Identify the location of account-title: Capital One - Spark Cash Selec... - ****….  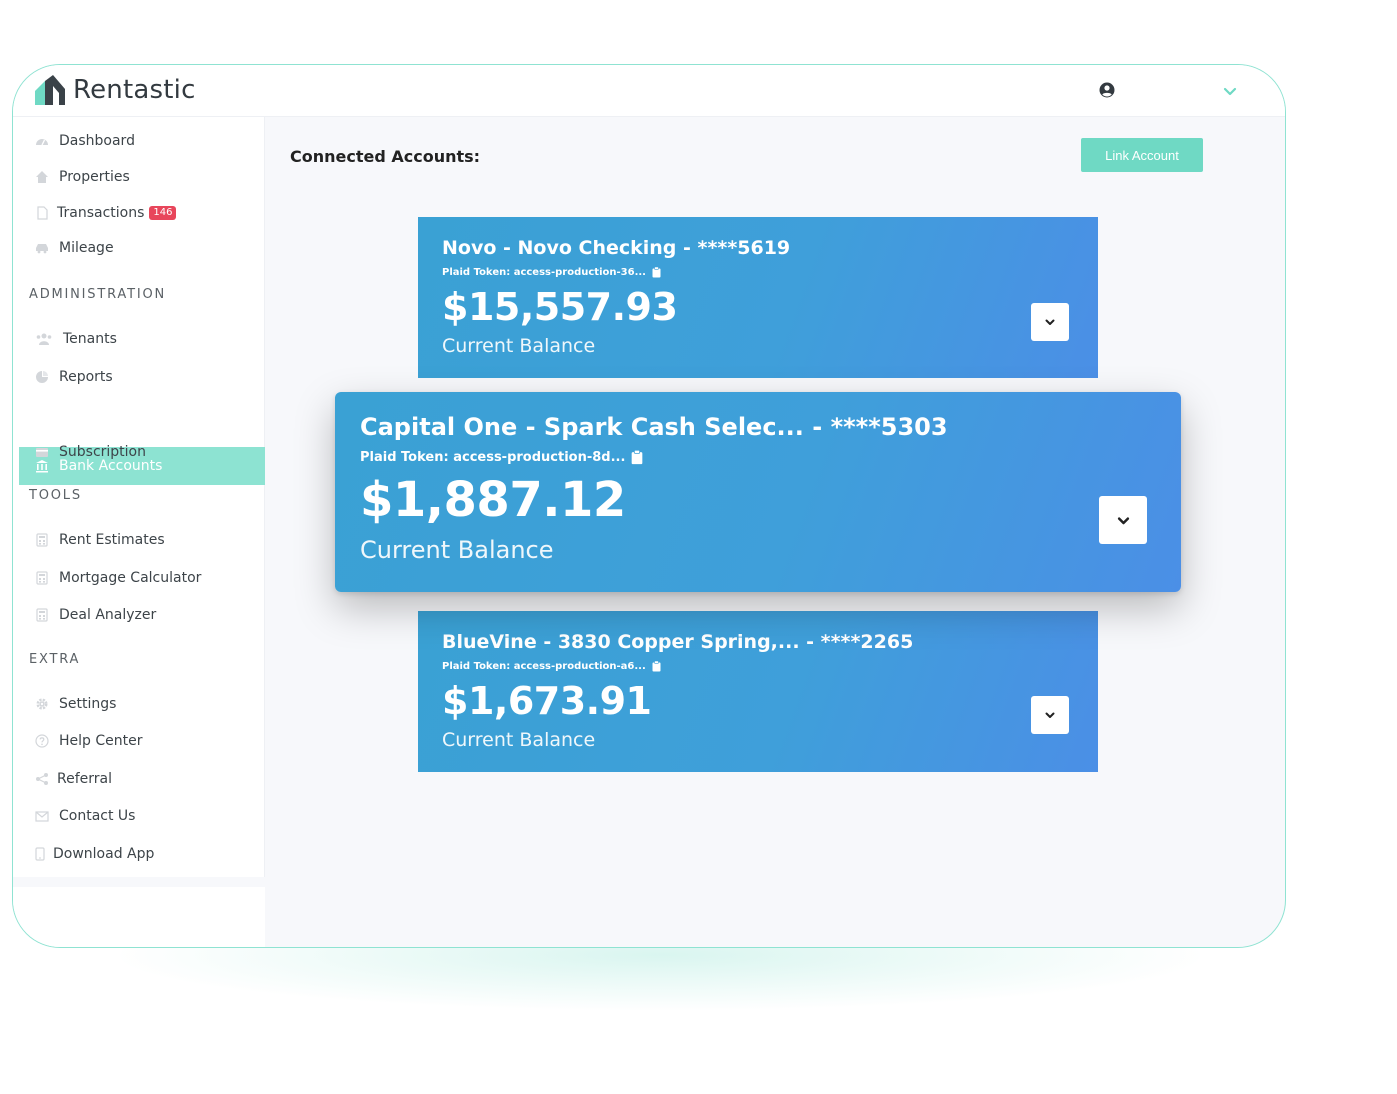
(654, 427).